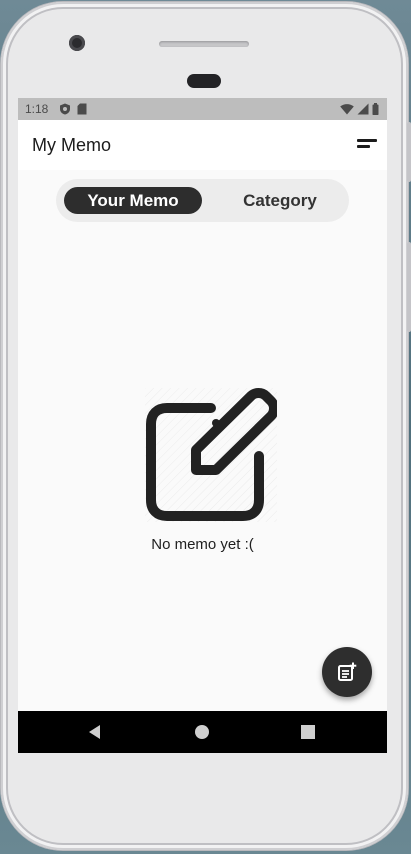  I want to click on add-memo-button, so click(347, 672).